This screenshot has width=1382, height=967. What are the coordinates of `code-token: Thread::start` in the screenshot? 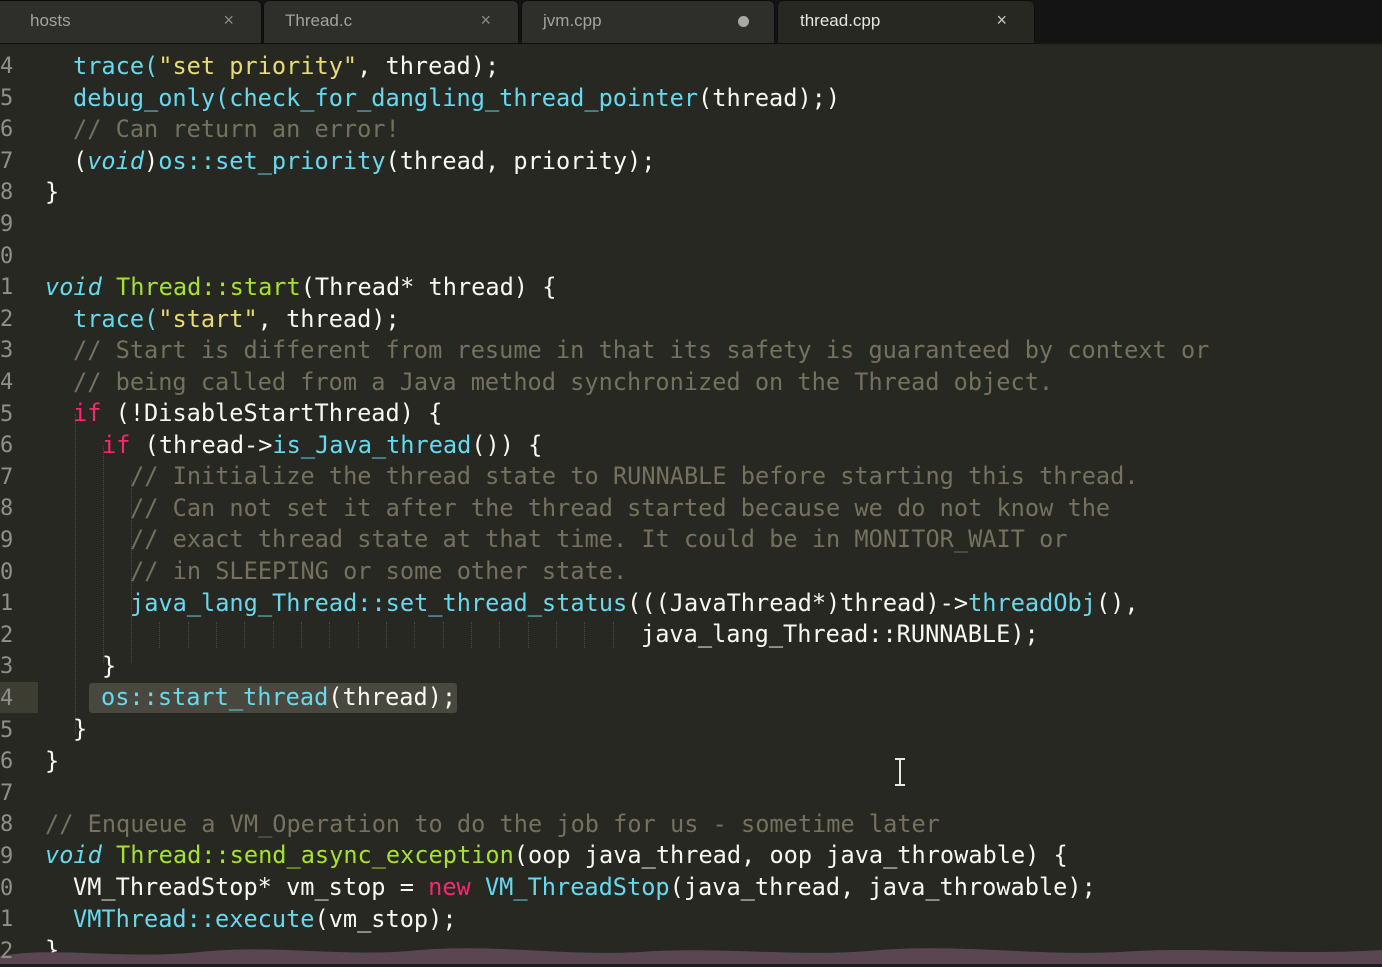 It's located at (208, 287).